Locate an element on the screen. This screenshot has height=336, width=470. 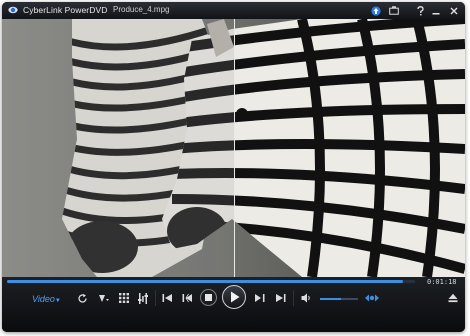
seek-bar is located at coordinates (211, 281).